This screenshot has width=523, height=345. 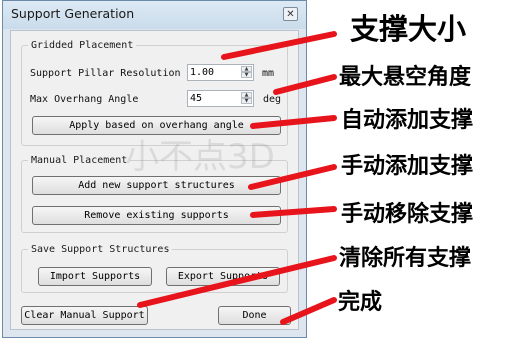 I want to click on arrow-resolution, so click(x=279, y=45).